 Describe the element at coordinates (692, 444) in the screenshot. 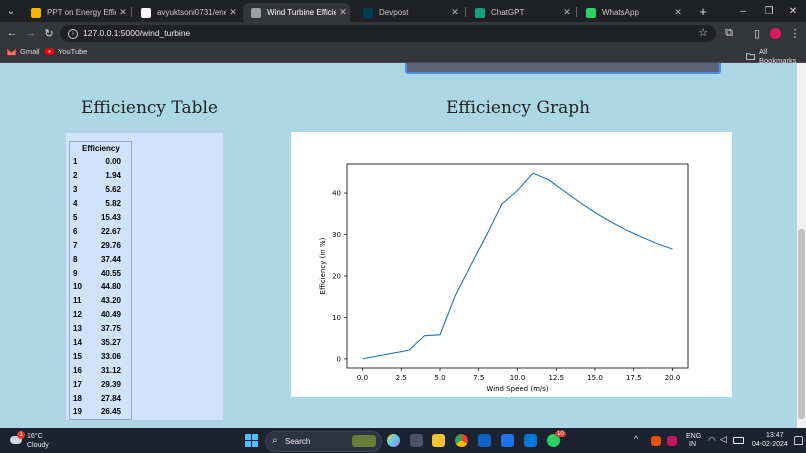

I see `region-code: IN` at that location.